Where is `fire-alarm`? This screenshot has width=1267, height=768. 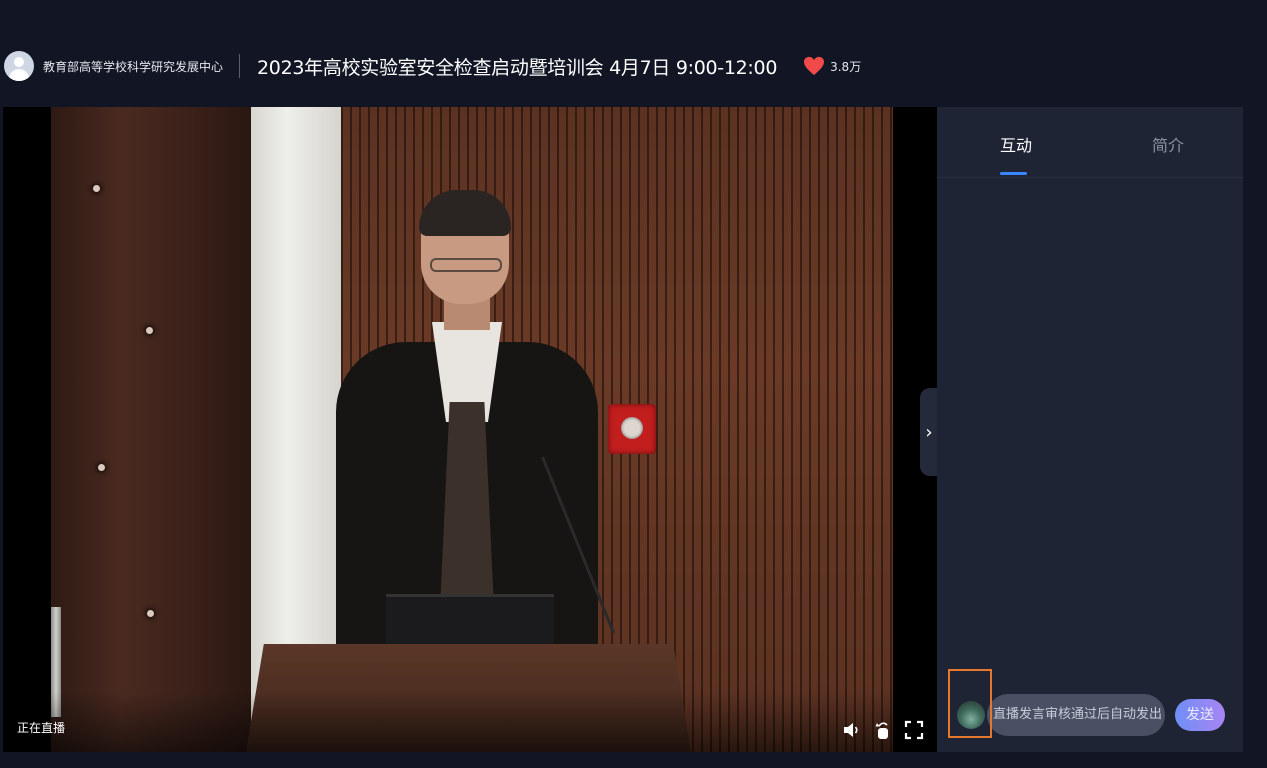 fire-alarm is located at coordinates (632, 429).